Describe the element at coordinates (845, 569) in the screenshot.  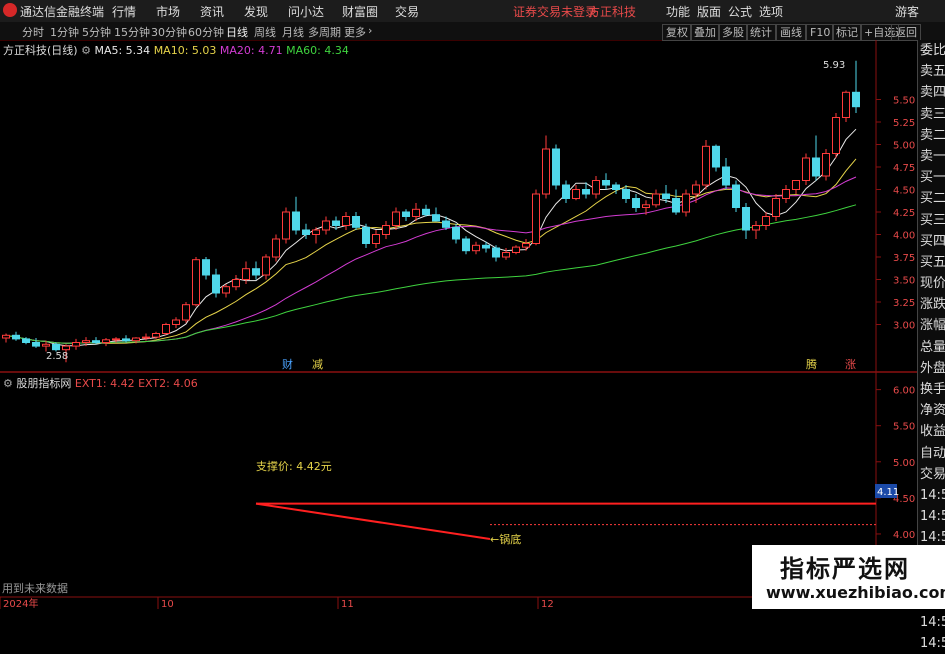
I see `watermark-title: 指标严选网` at that location.